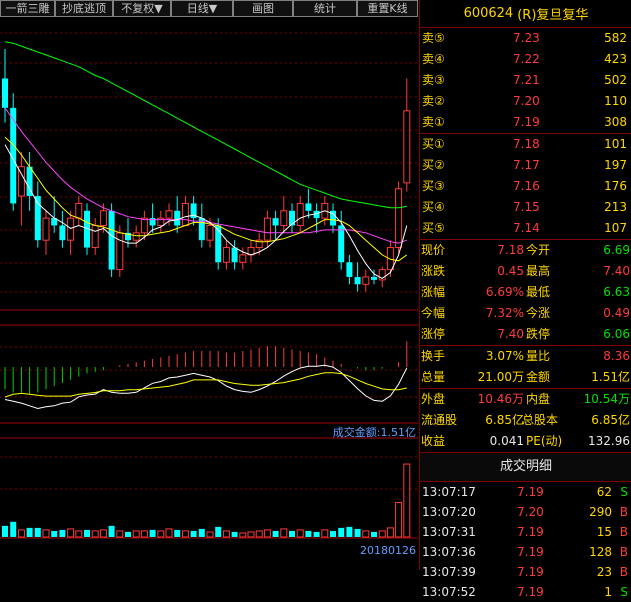  I want to click on quote-row: 外盘 10.46万 内盘 10.54万, so click(525, 399).